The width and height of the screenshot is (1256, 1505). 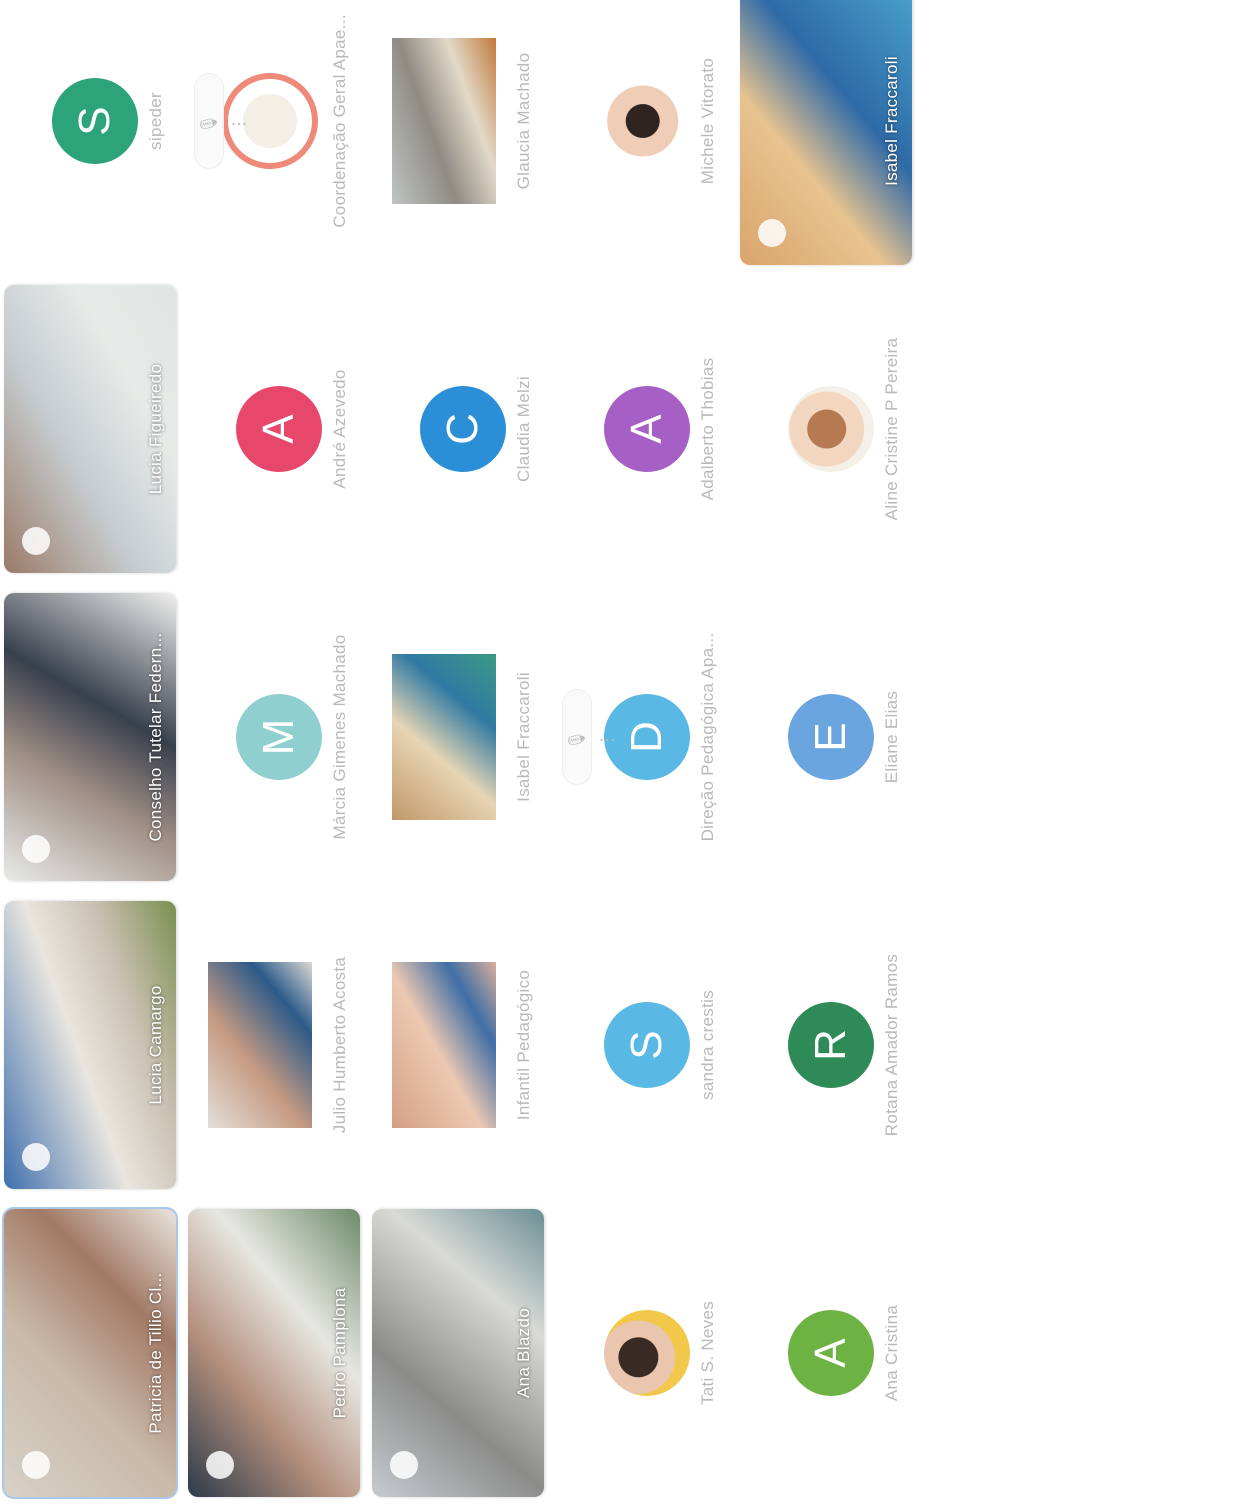 I want to click on participant-tile: A Adalberto Thobias, so click(x=642, y=429).